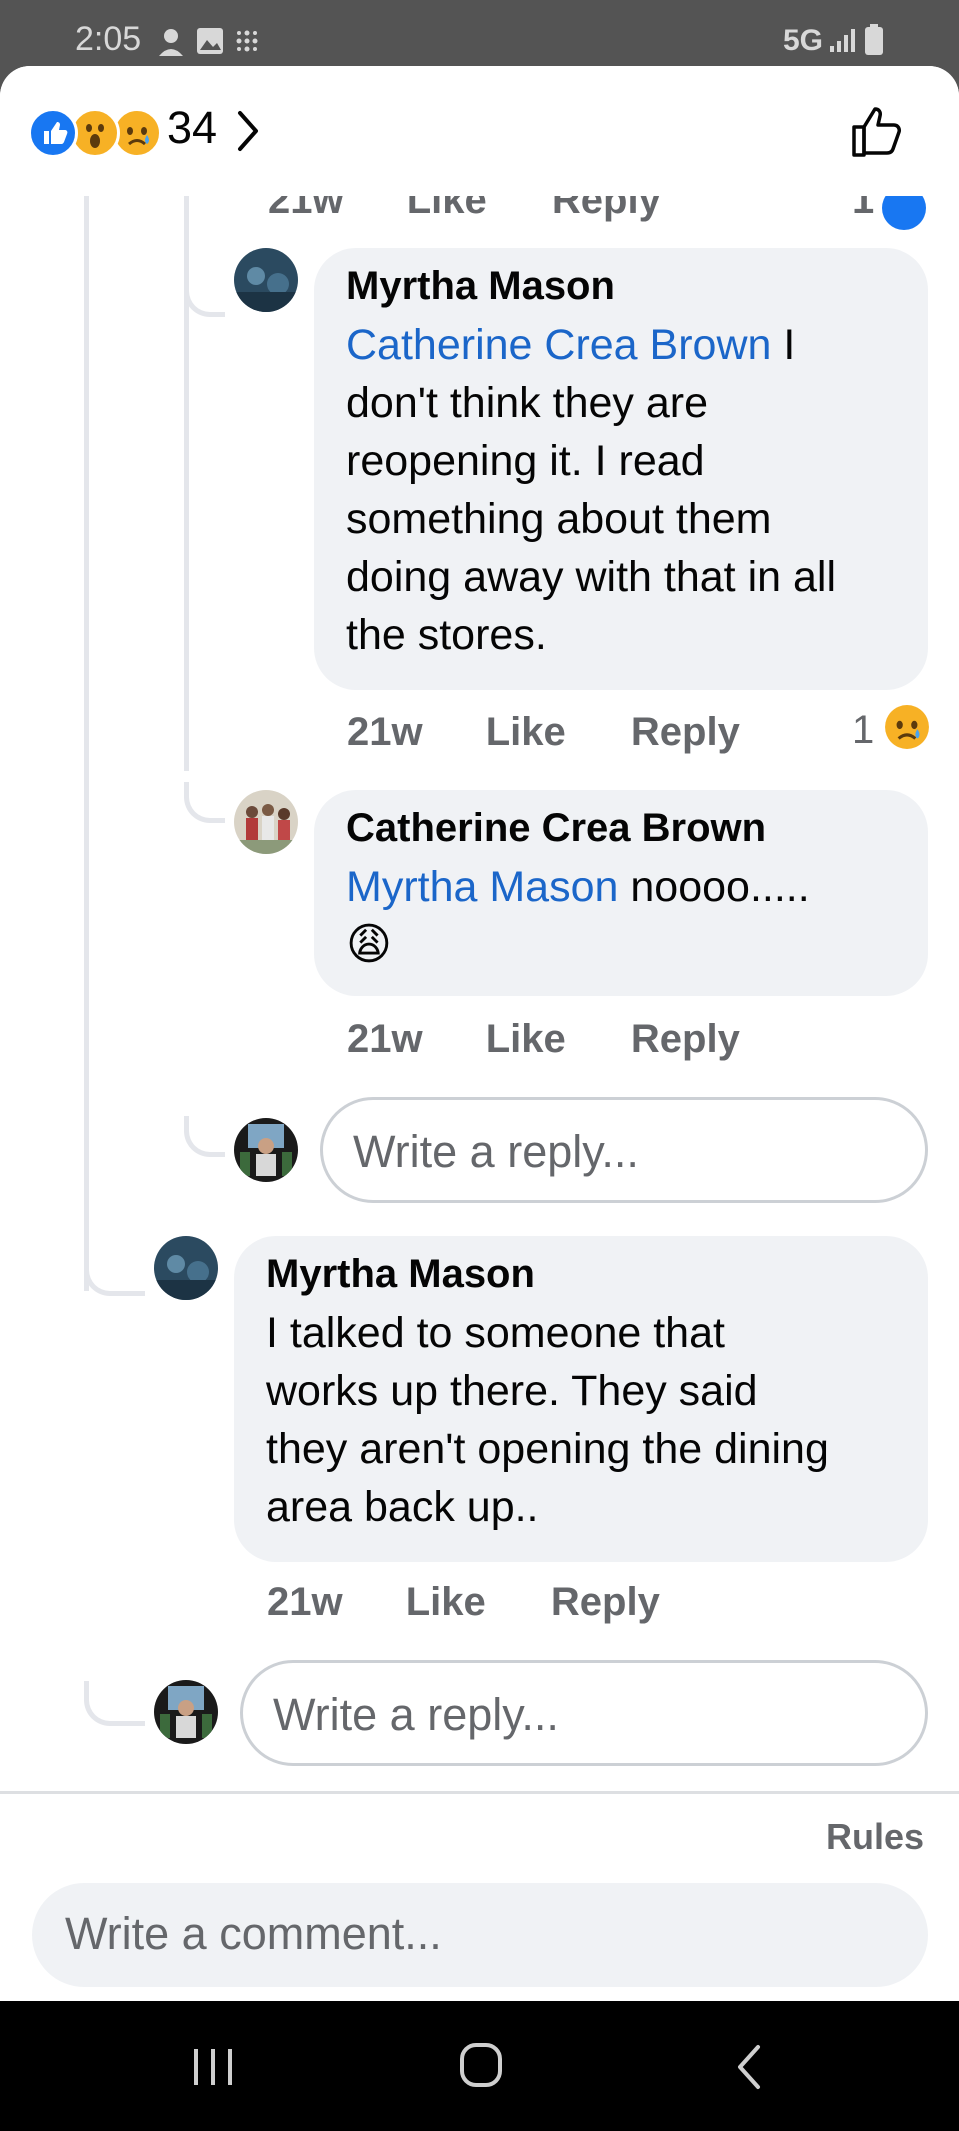  I want to click on system-nav-bar, so click(479, 2066).